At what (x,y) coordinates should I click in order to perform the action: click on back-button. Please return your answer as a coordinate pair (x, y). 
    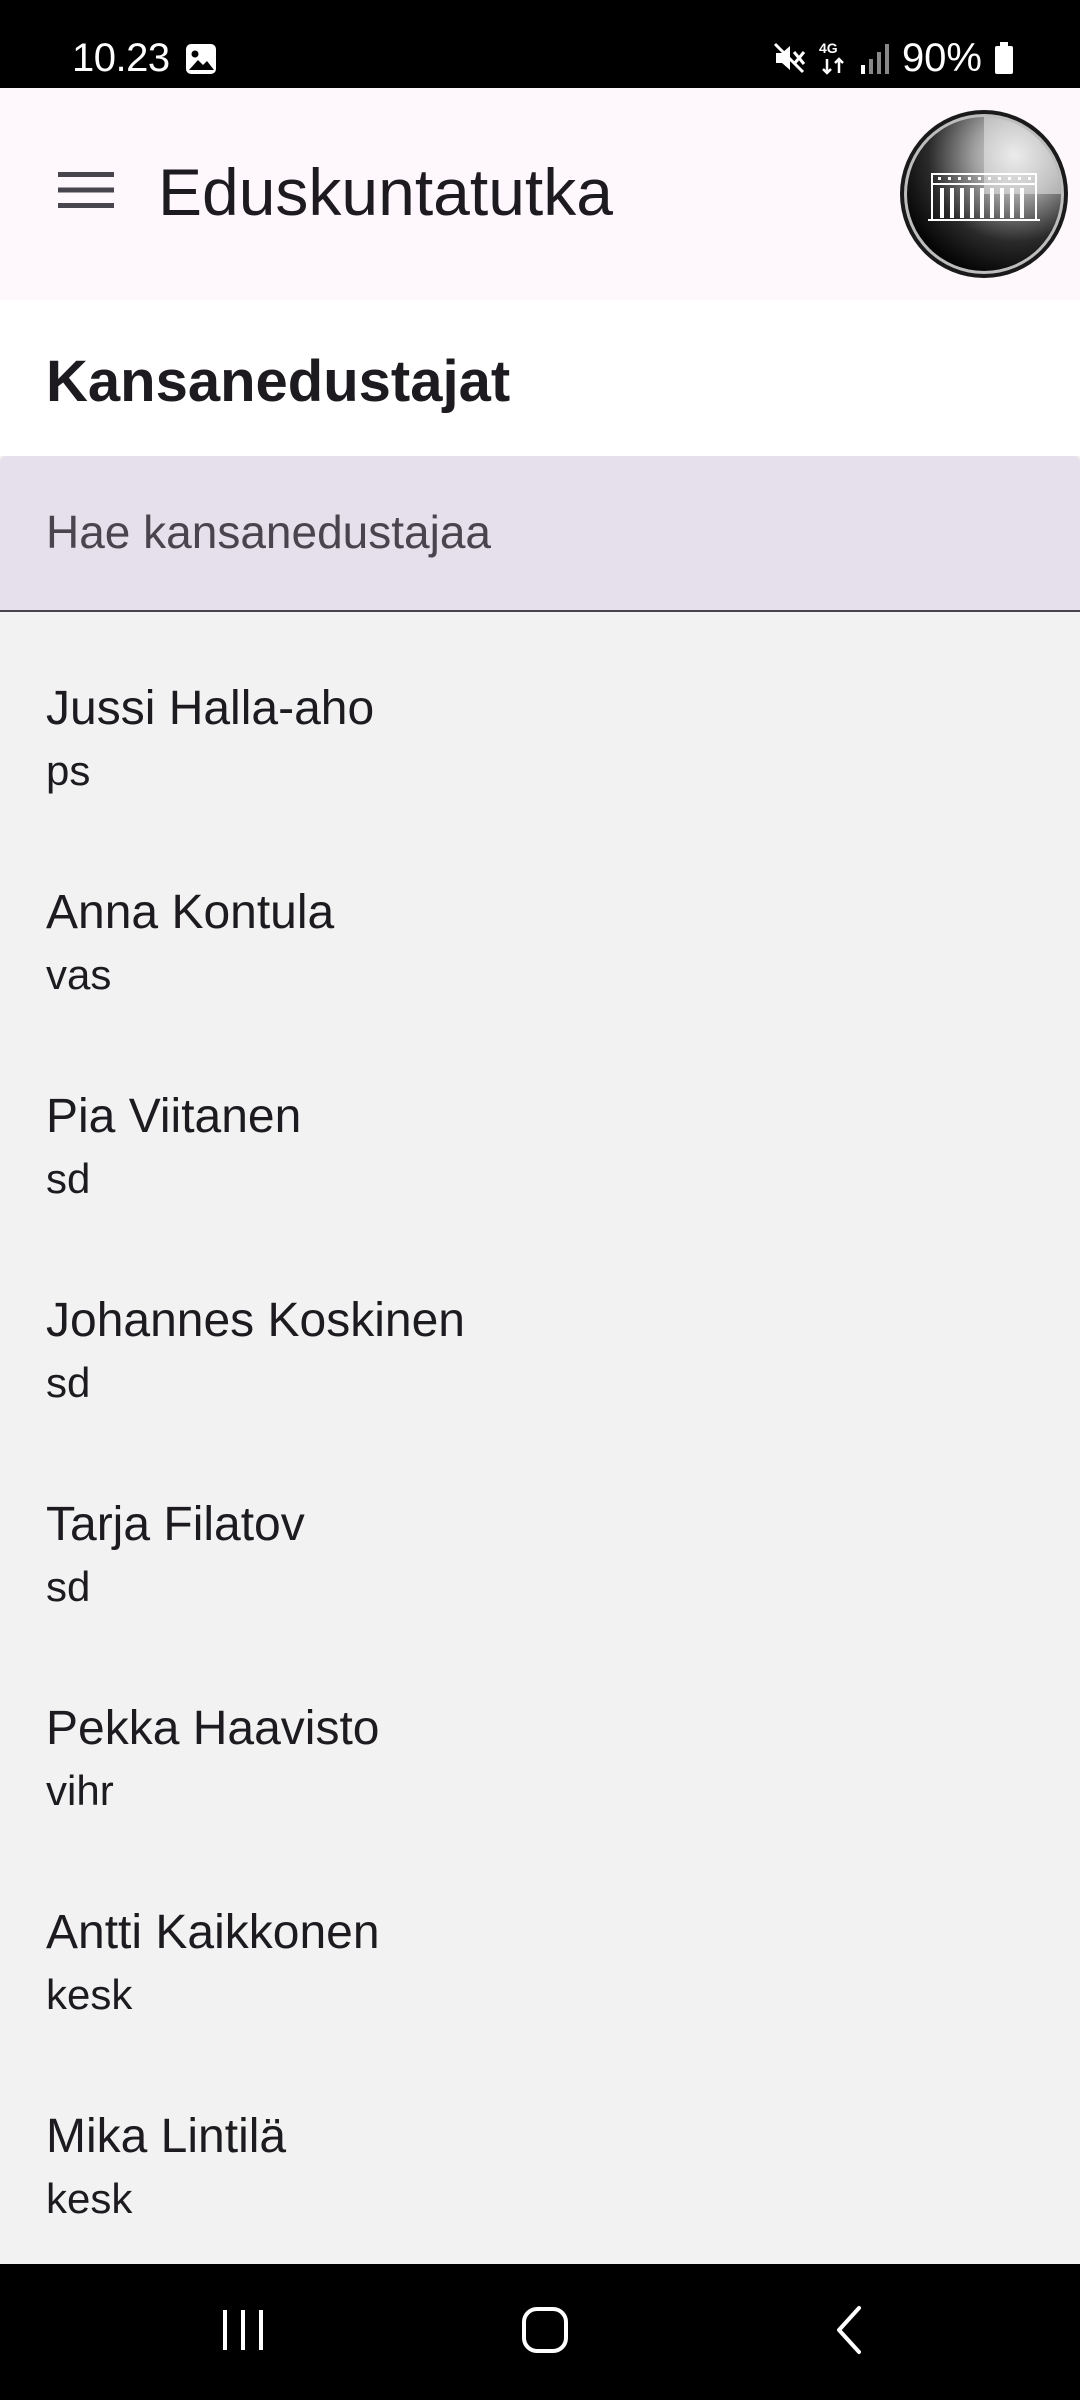
    Looking at the image, I should click on (849, 2332).